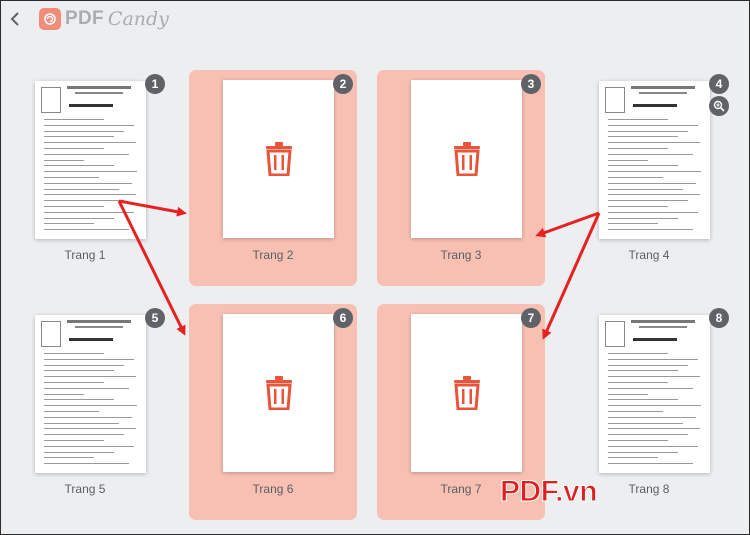 The image size is (750, 535). Describe the element at coordinates (84, 18) in the screenshot. I see `logo-pdf-text: PDF` at that location.